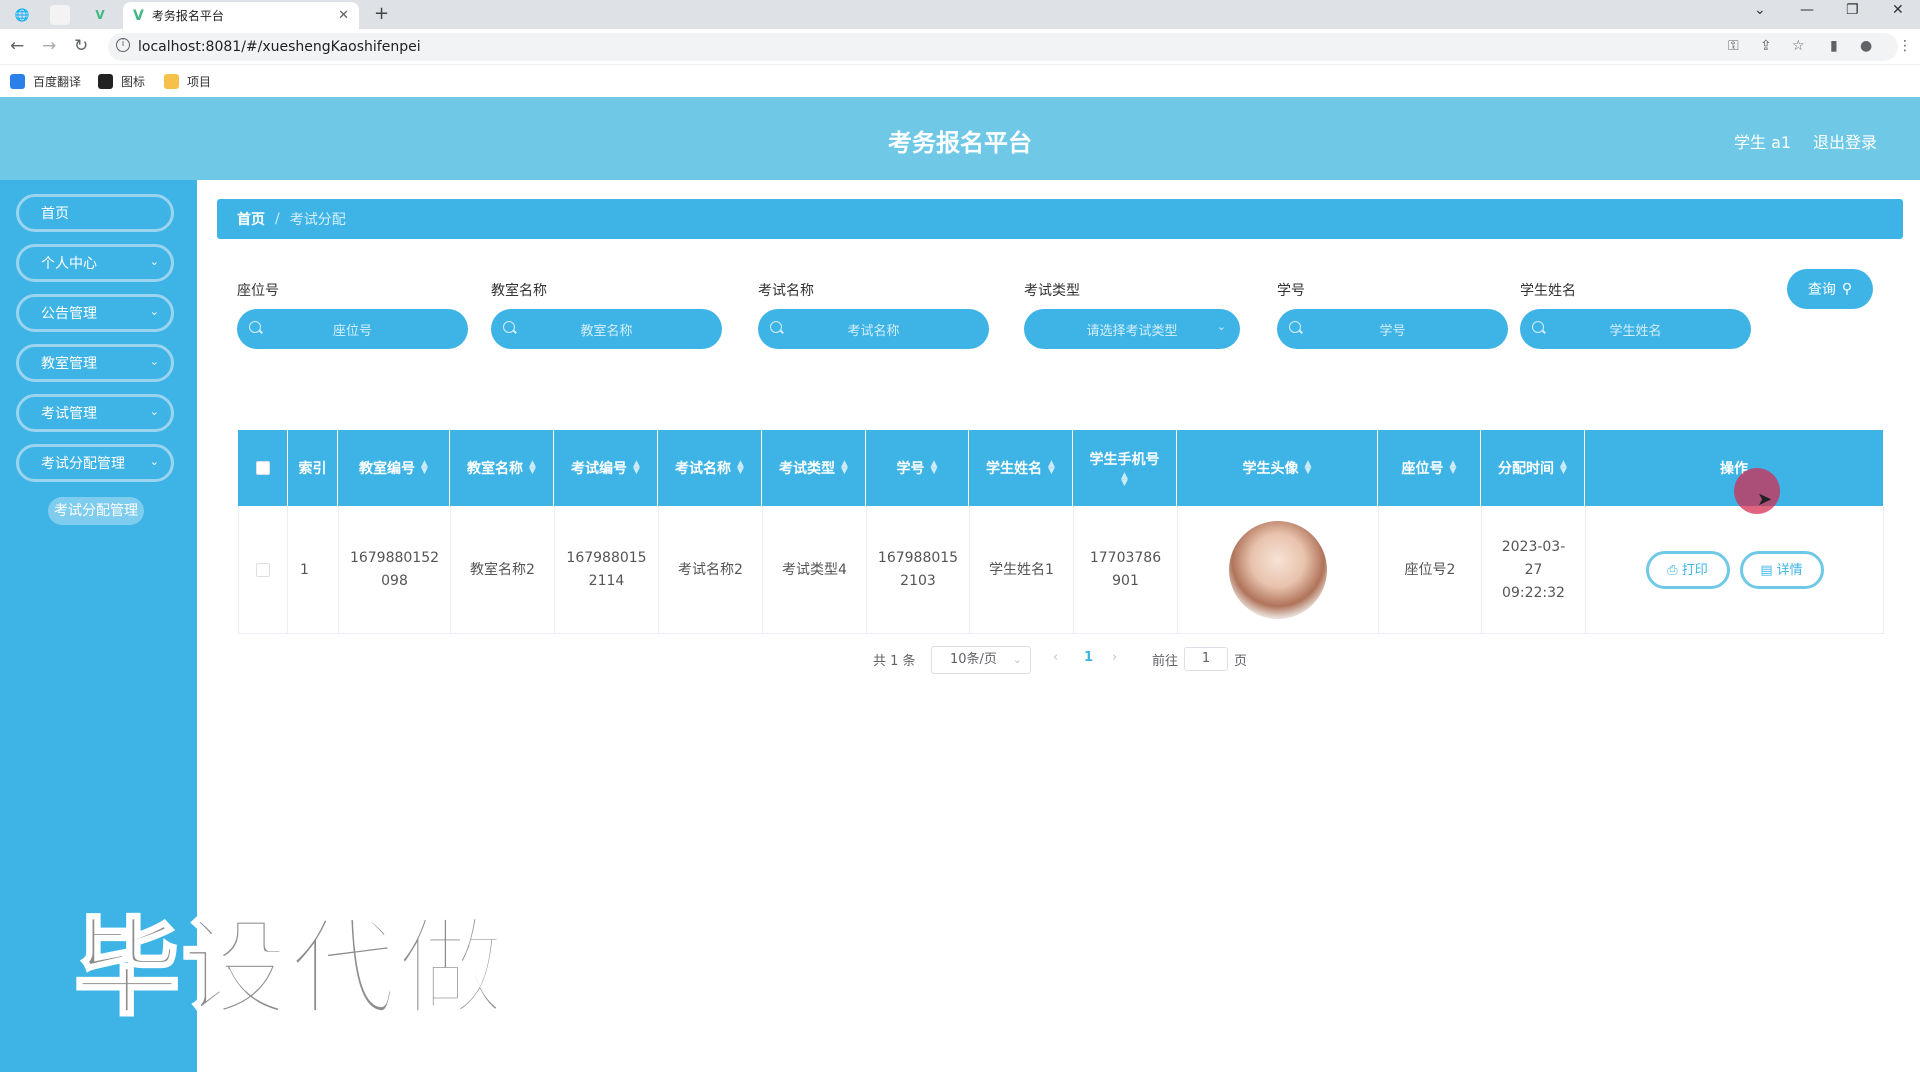 The height and width of the screenshot is (1072, 1920). I want to click on col-header-label: 座位号, so click(1422, 469).